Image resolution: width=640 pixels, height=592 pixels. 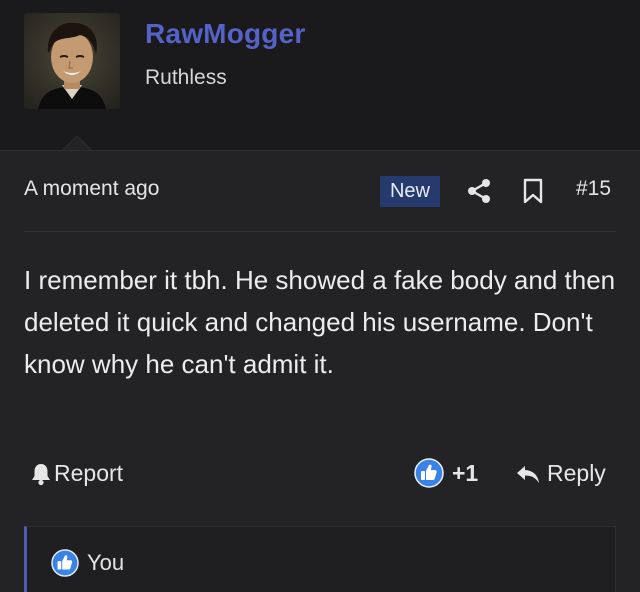 What do you see at coordinates (320, 476) in the screenshot?
I see `post-actions: Report +1 Reply` at bounding box center [320, 476].